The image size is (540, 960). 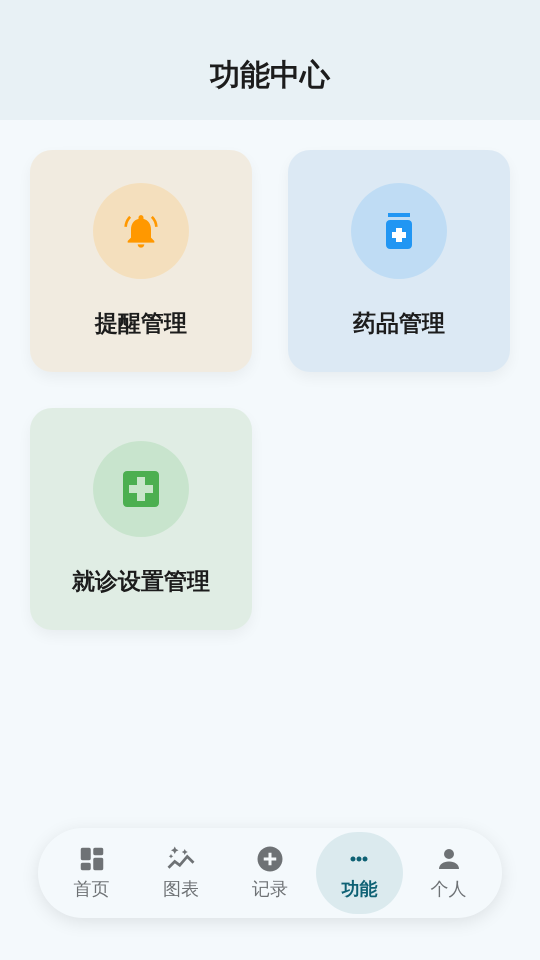 I want to click on feature-label: 提醒管理, so click(x=141, y=324).